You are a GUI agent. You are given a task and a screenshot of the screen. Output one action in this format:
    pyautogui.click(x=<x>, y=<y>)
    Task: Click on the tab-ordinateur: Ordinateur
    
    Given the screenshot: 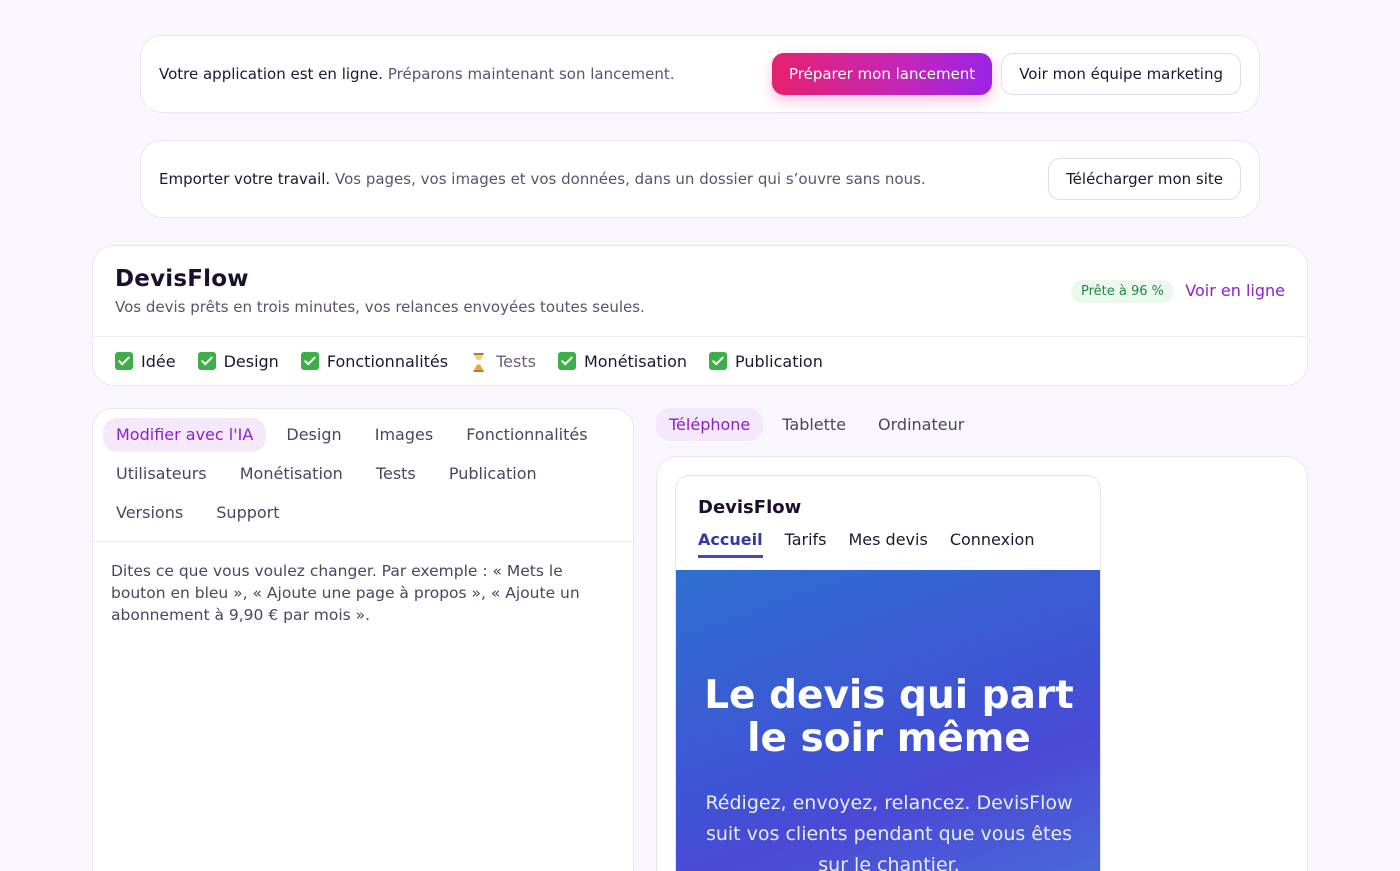 What is the action you would take?
    pyautogui.click(x=921, y=424)
    